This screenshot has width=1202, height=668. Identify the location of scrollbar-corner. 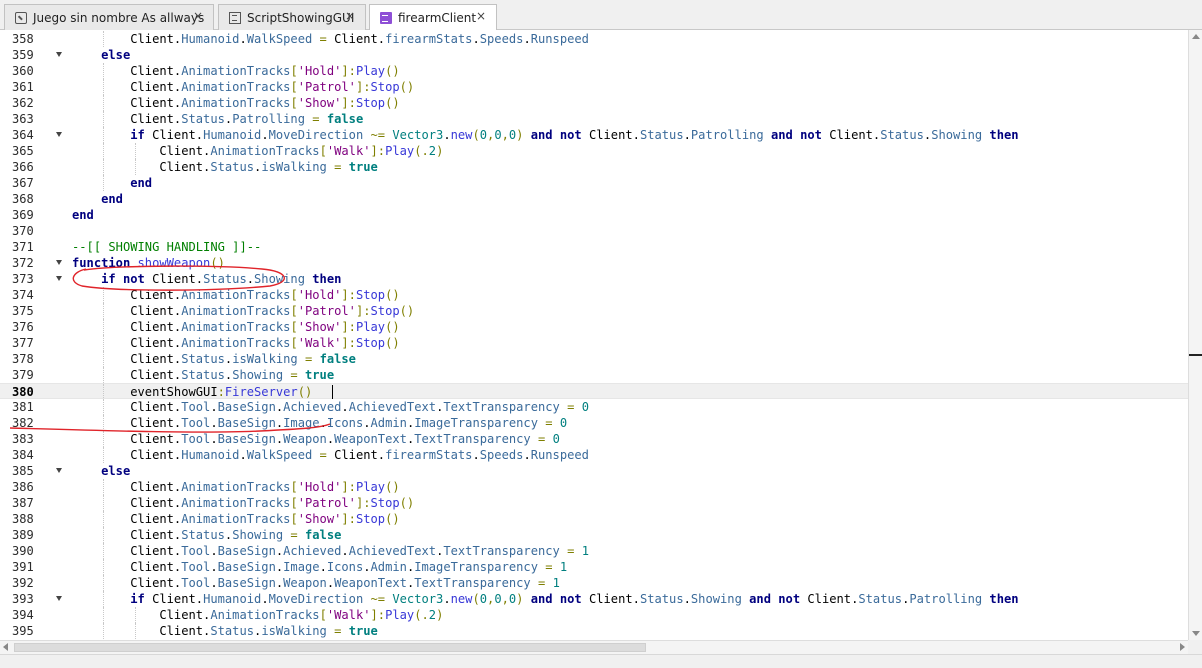
(1195, 647).